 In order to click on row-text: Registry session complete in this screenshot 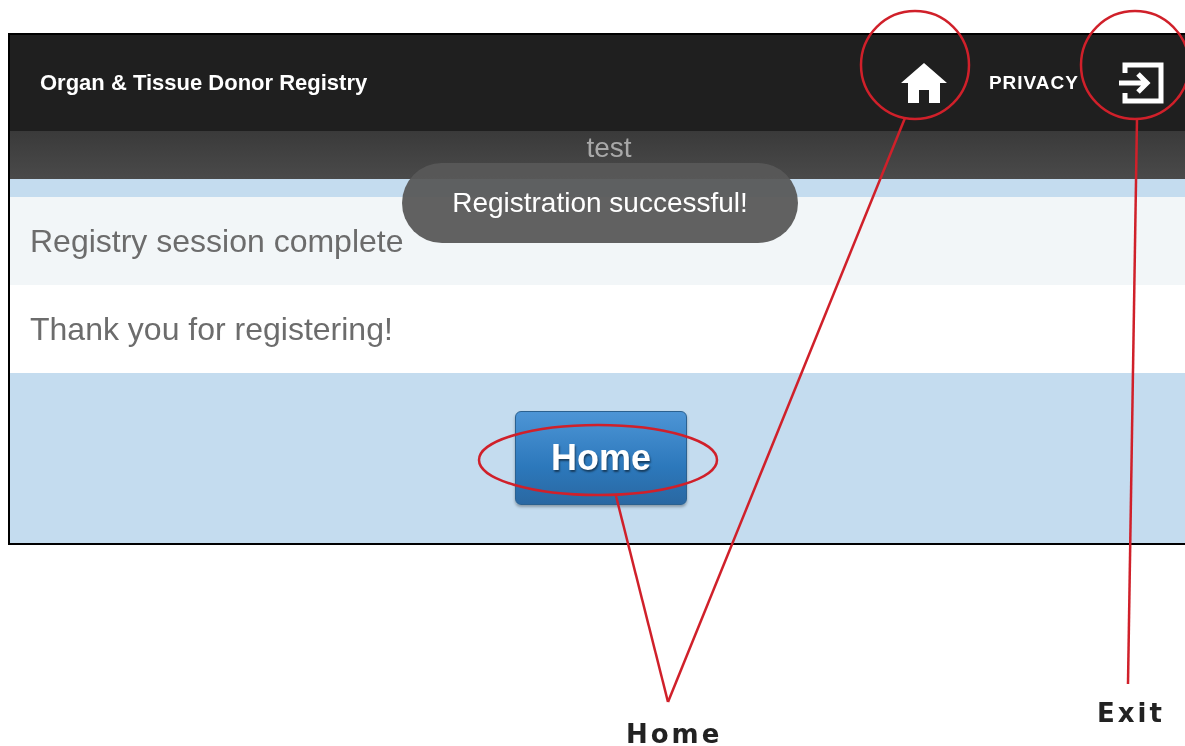, I will do `click(217, 241)`.